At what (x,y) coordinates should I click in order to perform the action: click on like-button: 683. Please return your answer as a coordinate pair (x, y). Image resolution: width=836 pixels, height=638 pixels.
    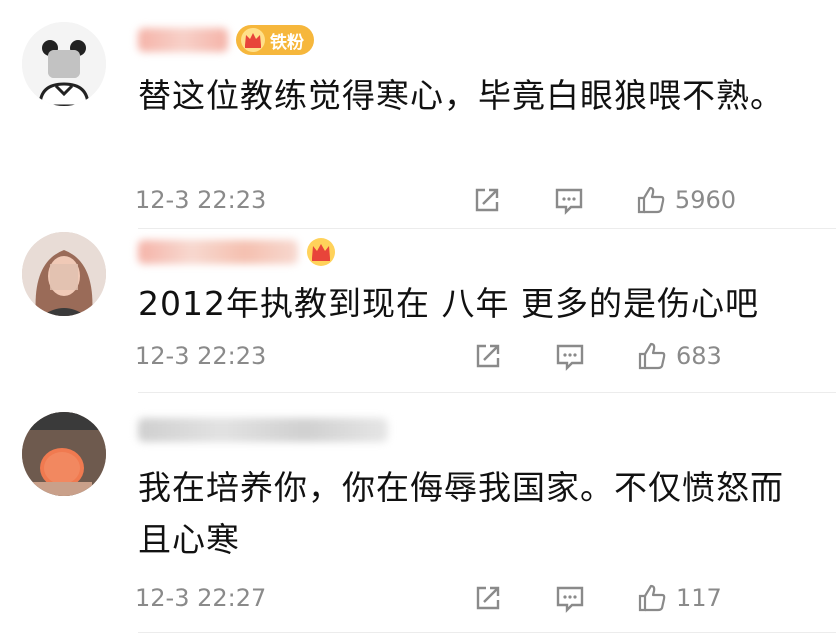
    Looking at the image, I should click on (686, 356).